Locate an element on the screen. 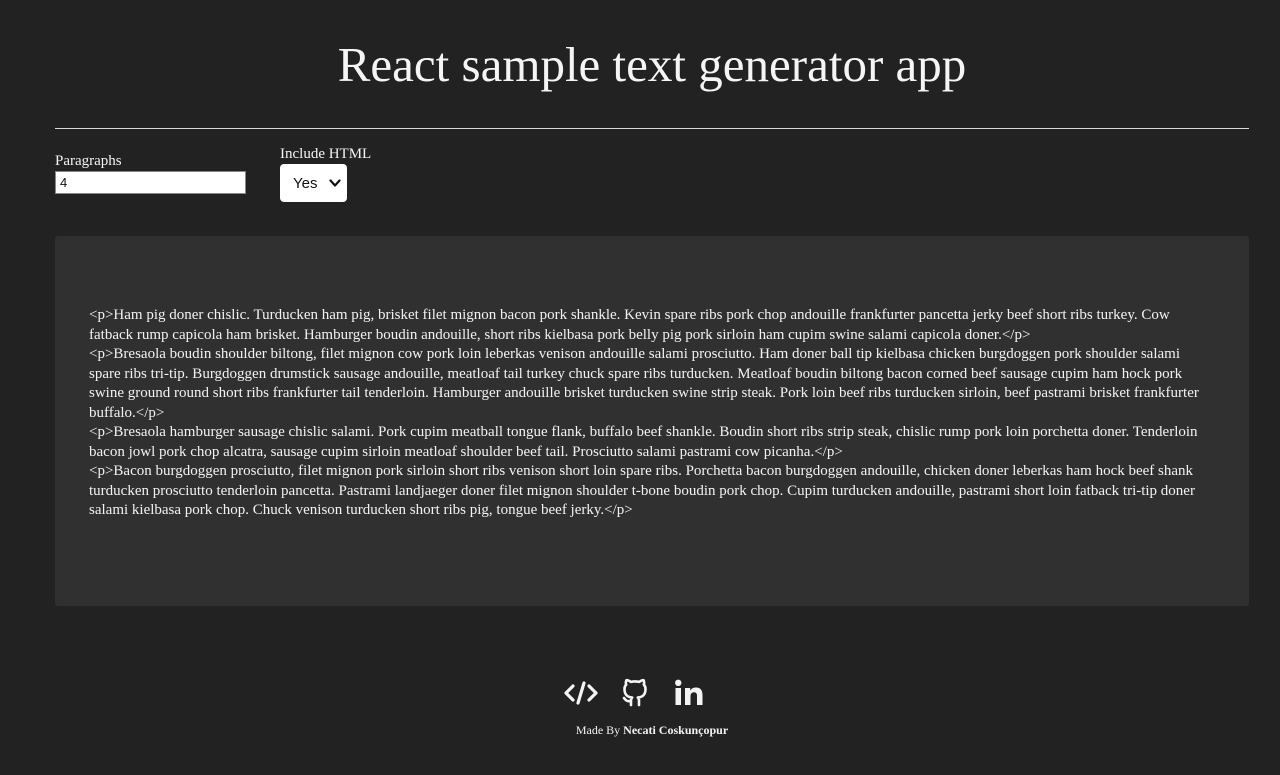 Image resolution: width=1280 pixels, height=775 pixels. code-icon is located at coordinates (581, 693).